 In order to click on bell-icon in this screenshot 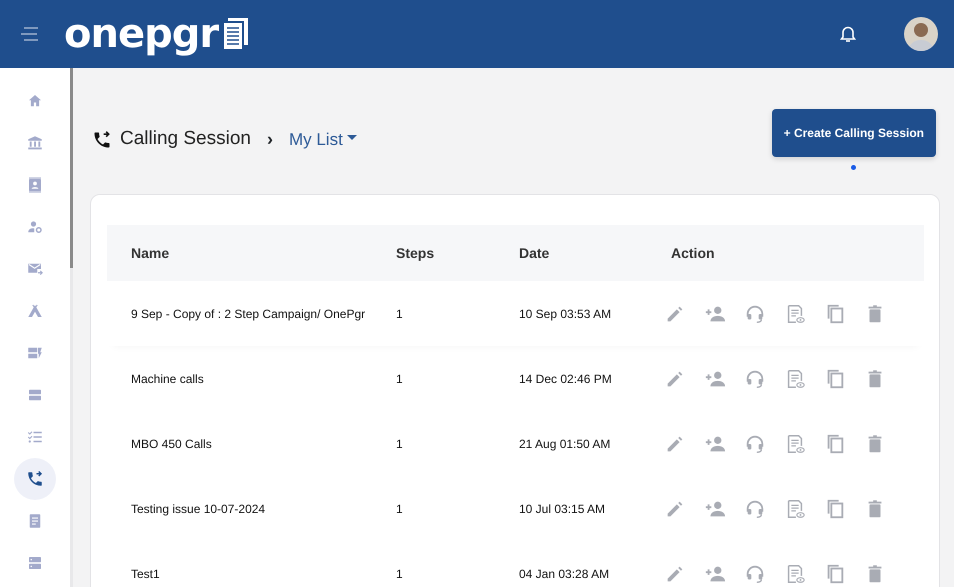, I will do `click(848, 34)`.